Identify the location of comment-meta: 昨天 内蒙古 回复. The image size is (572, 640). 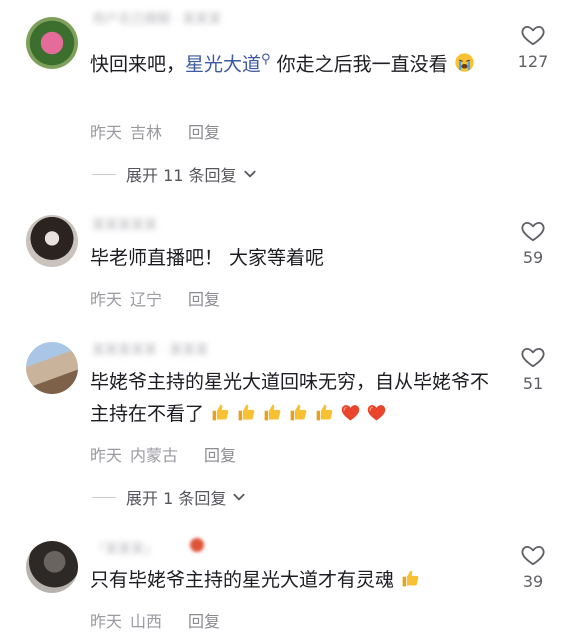
(167, 454).